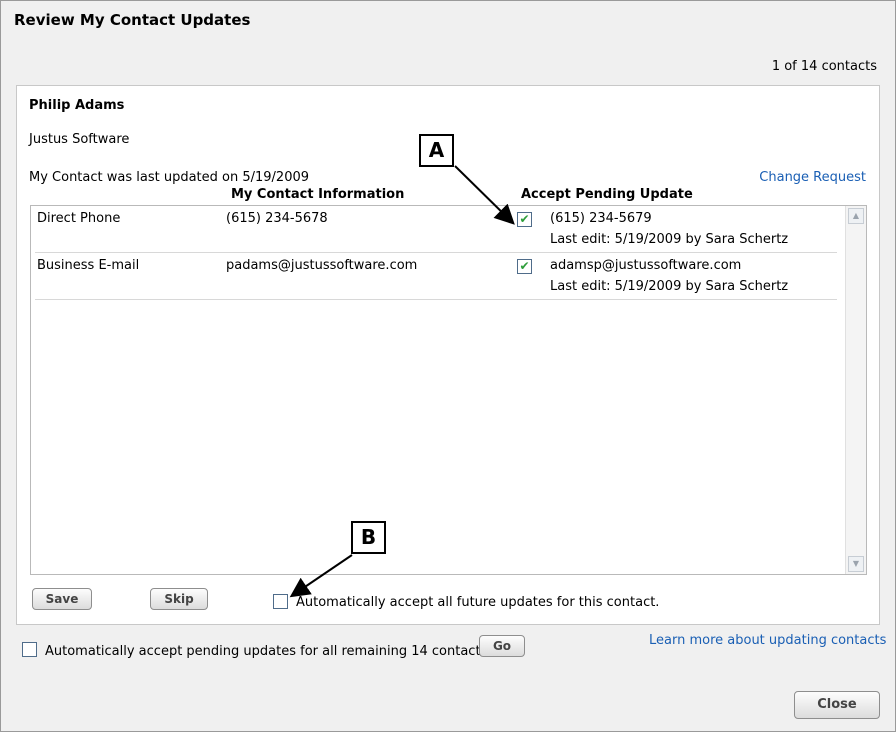 Image resolution: width=896 pixels, height=732 pixels. I want to click on auto-accept-all-checkbox, so click(29, 649).